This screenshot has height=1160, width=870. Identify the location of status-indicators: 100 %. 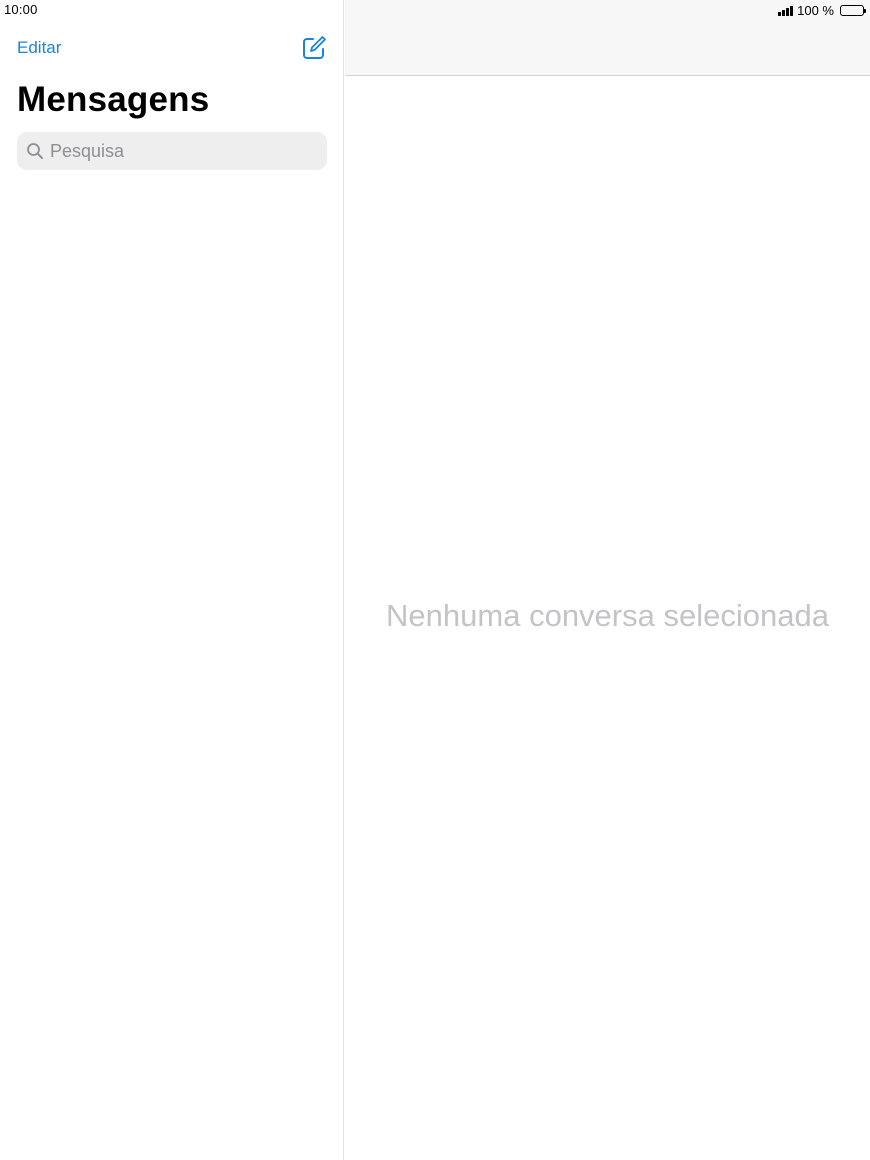
(822, 10).